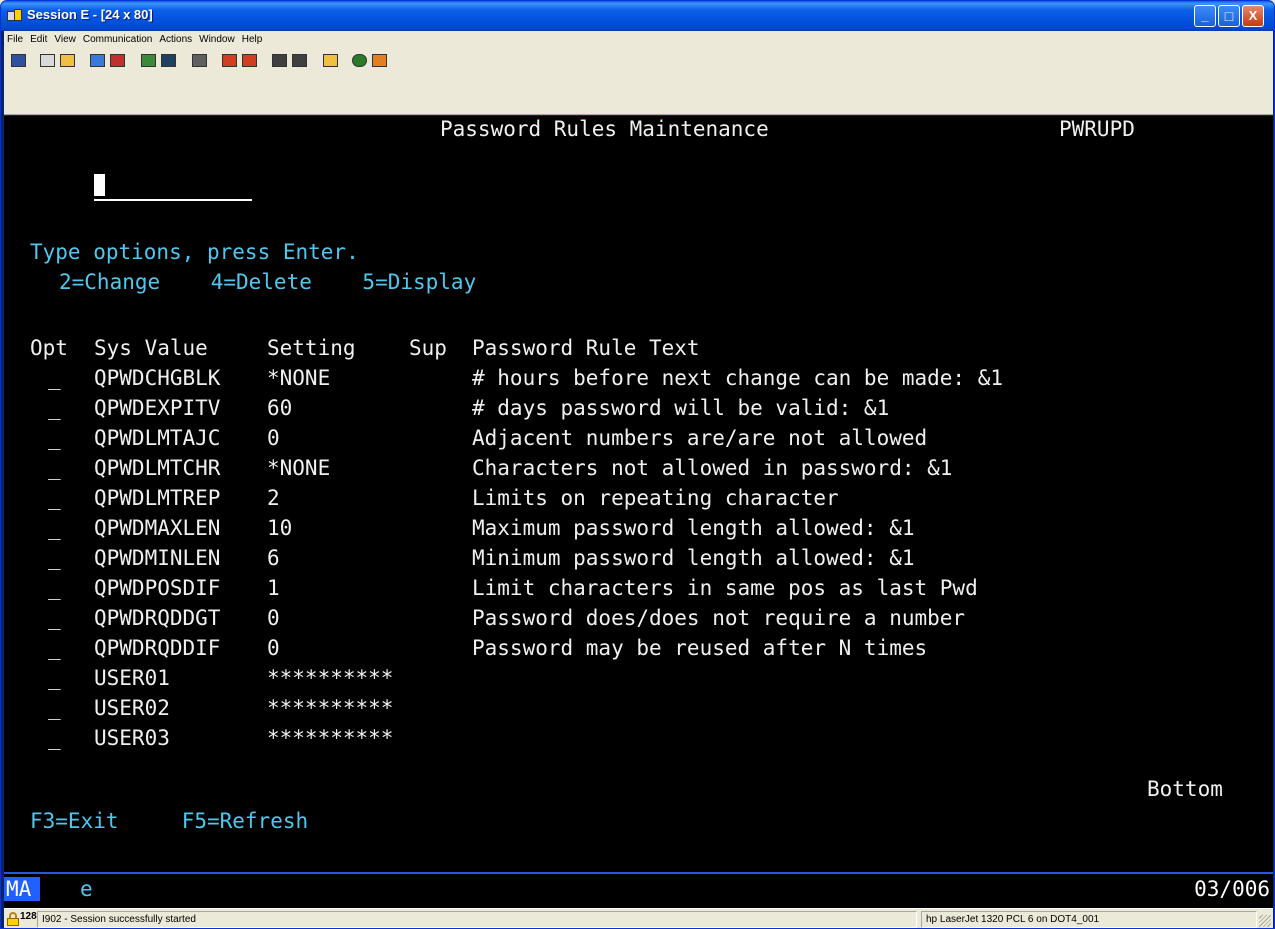 This screenshot has width=1275, height=929. I want to click on more-indicator: Bottom, so click(1185, 789).